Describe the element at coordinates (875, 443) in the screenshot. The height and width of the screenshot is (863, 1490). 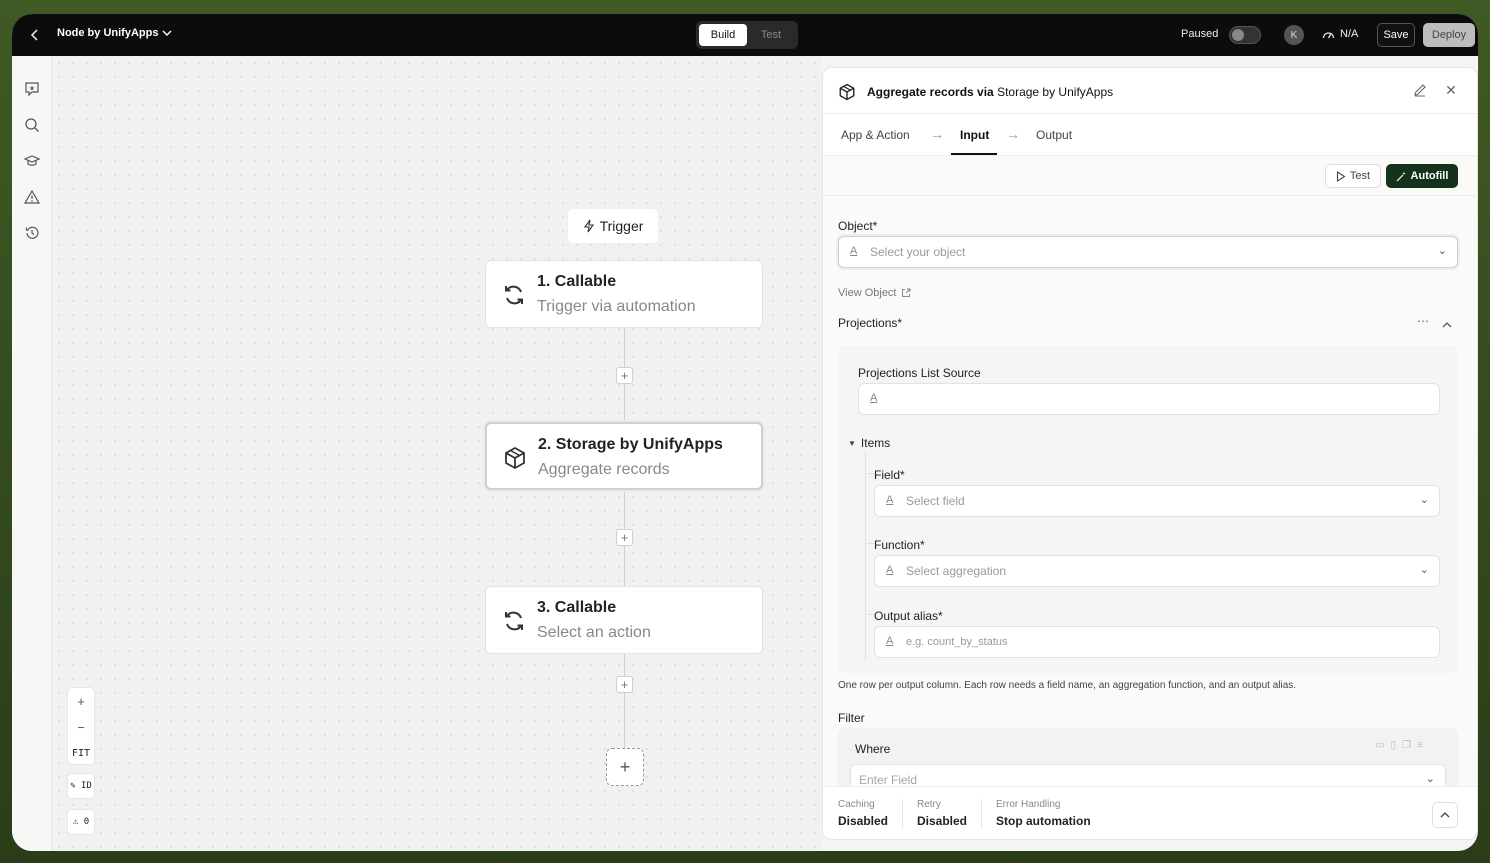
I see `items-label: Items` at that location.